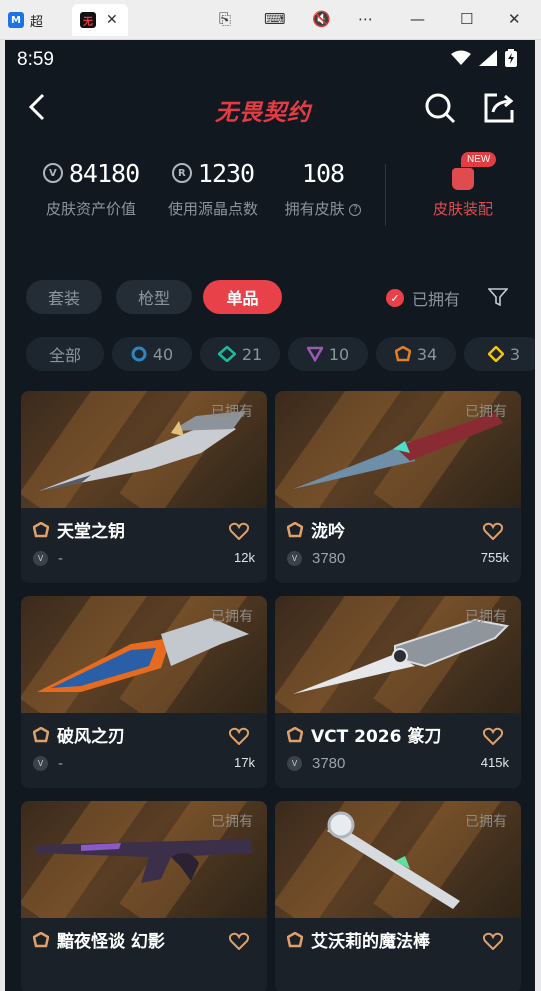 This screenshot has width=541, height=991. I want to click on skin-card: 已拥有 黯夜怪谈 幻影, so click(144, 896).